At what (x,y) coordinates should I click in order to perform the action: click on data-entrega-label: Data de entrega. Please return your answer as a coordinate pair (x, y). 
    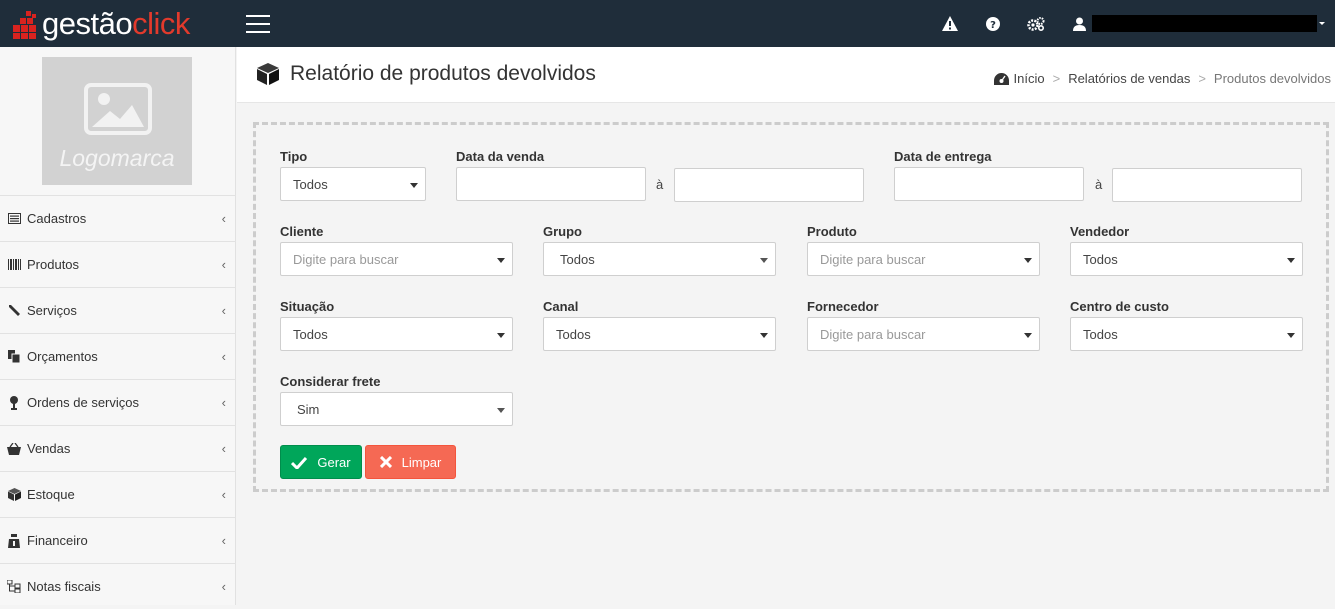
    Looking at the image, I should click on (943, 156).